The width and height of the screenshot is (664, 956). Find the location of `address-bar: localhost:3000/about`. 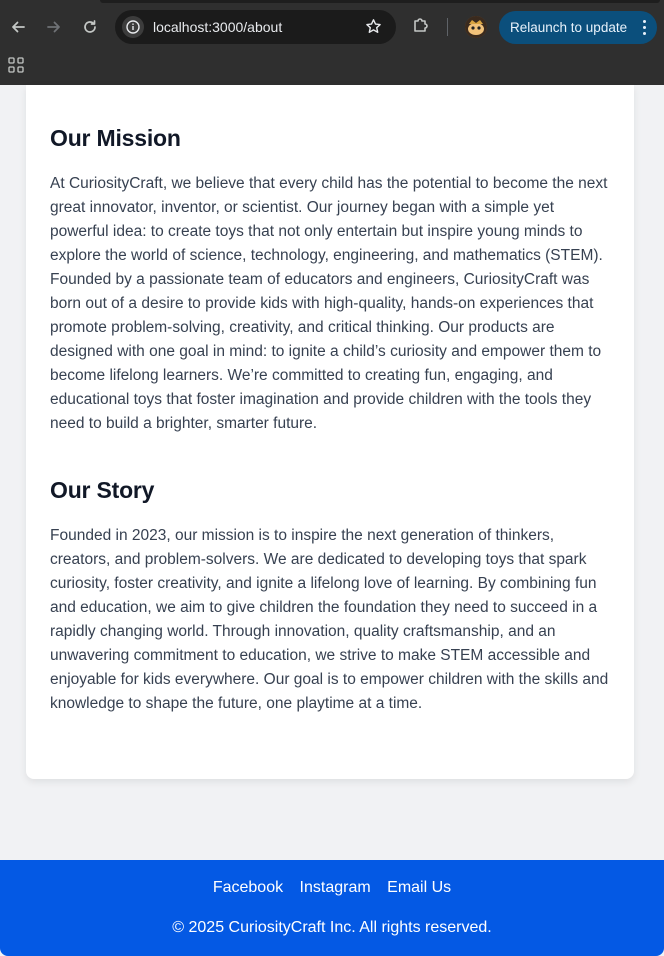

address-bar: localhost:3000/about is located at coordinates (255, 27).